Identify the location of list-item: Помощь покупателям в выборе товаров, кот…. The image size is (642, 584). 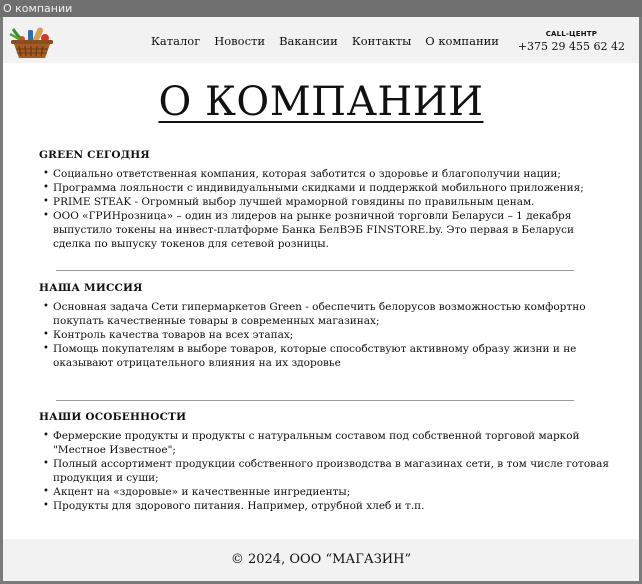
(326, 356).